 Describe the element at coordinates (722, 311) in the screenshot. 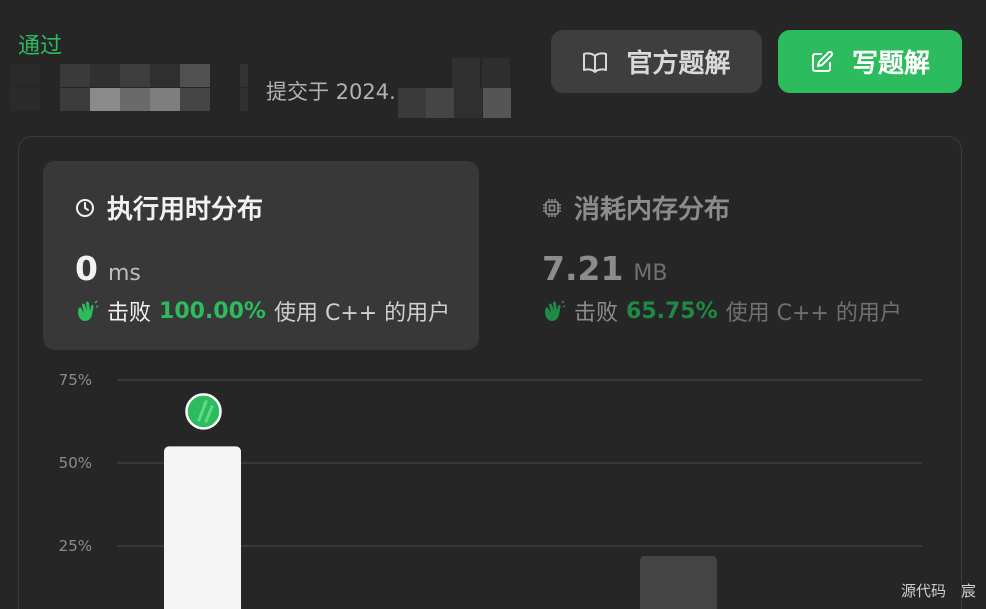

I see `memory-beats: 击败 65.75% 使用 C++ 的用户` at that location.